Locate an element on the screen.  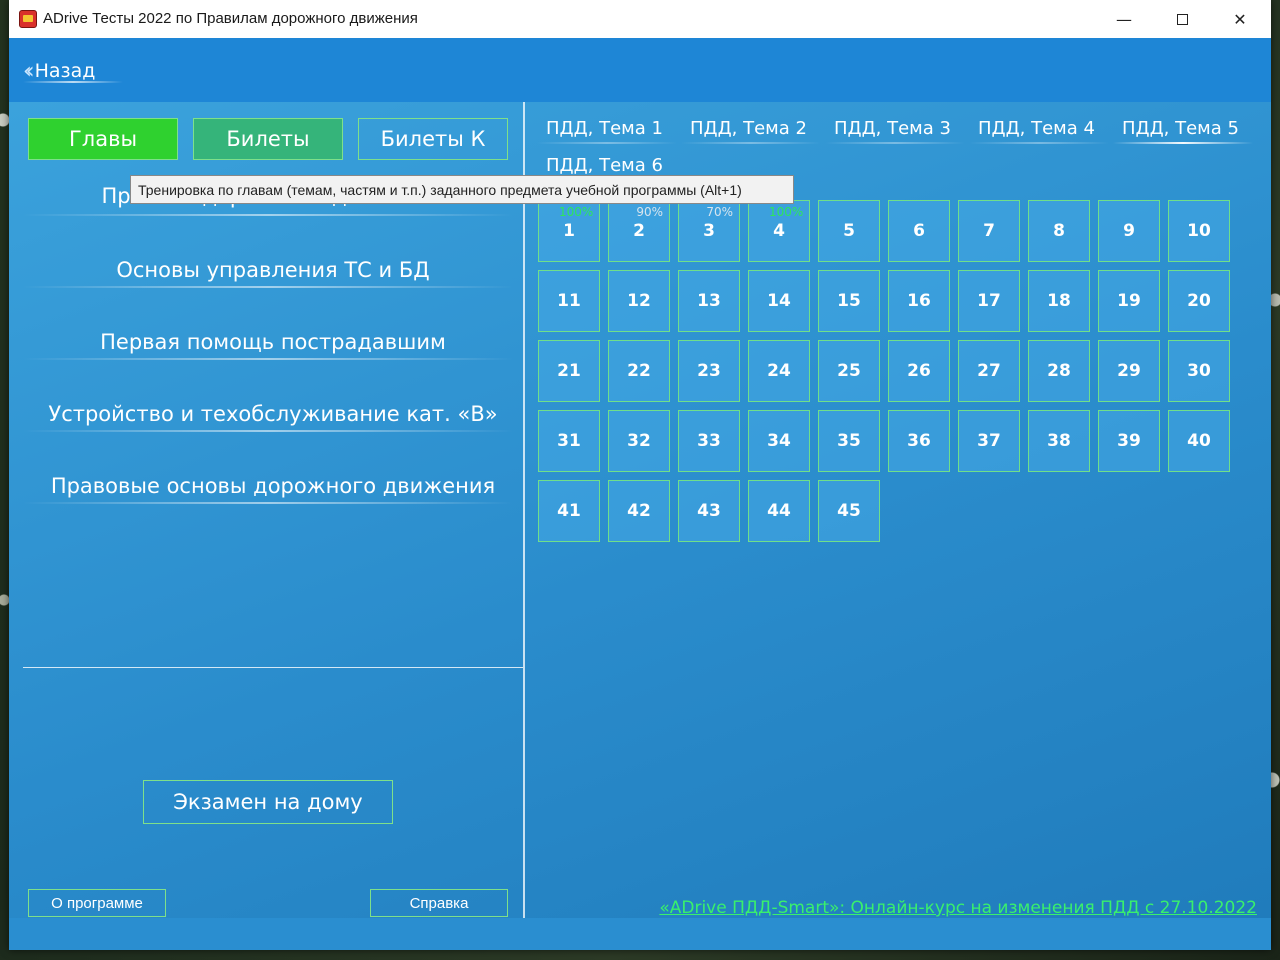
ticket-number: 39 is located at coordinates (1129, 441).